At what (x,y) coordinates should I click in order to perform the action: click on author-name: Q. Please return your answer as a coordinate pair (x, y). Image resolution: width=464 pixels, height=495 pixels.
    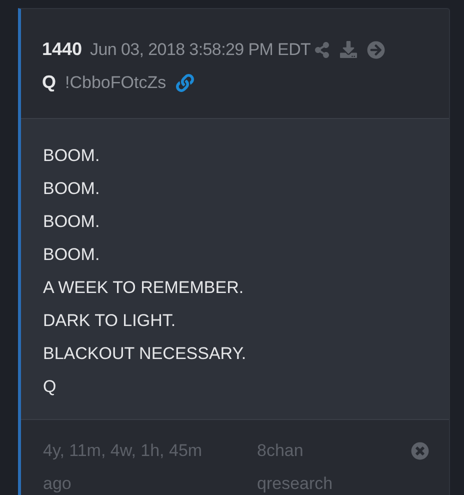
    Looking at the image, I should click on (49, 82).